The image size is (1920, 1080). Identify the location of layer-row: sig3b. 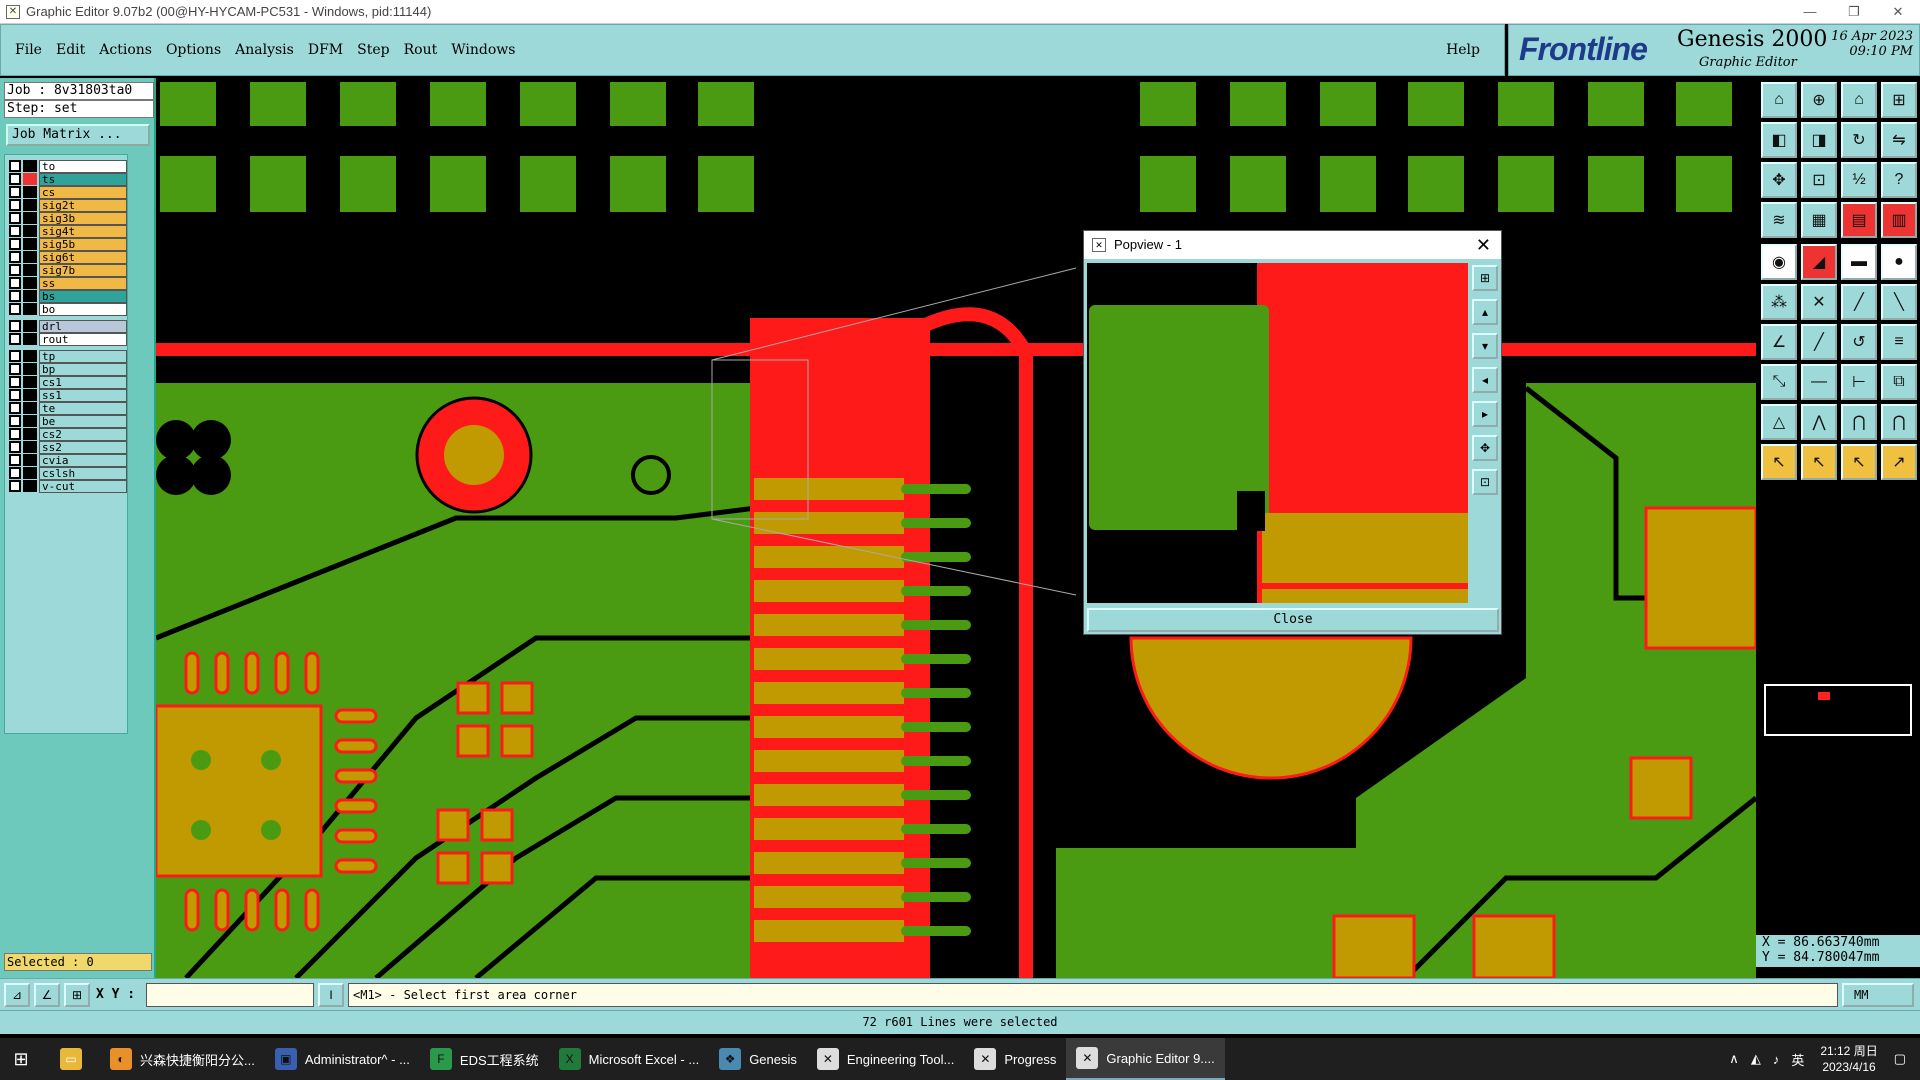
(68, 218).